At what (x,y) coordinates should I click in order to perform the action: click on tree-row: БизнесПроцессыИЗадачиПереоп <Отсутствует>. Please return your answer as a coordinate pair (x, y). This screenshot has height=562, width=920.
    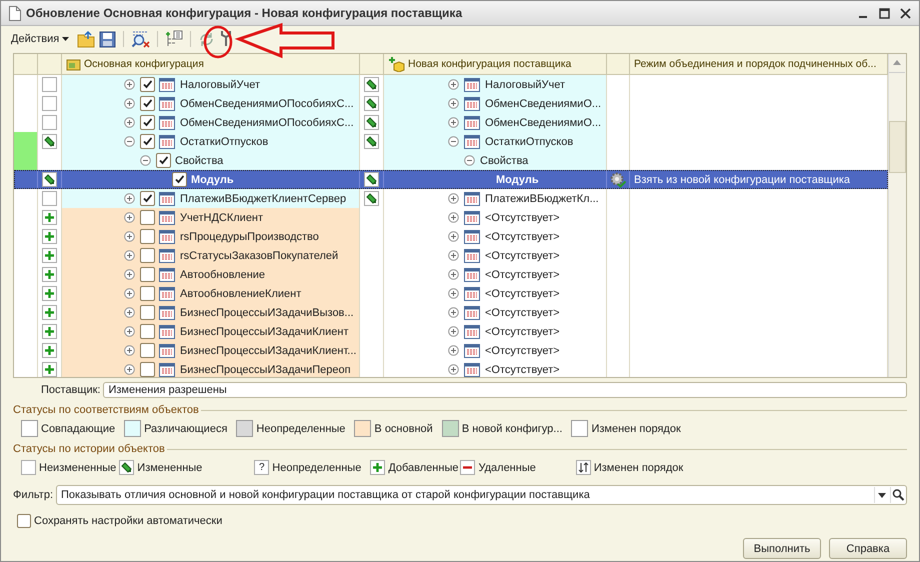
    Looking at the image, I should click on (451, 368).